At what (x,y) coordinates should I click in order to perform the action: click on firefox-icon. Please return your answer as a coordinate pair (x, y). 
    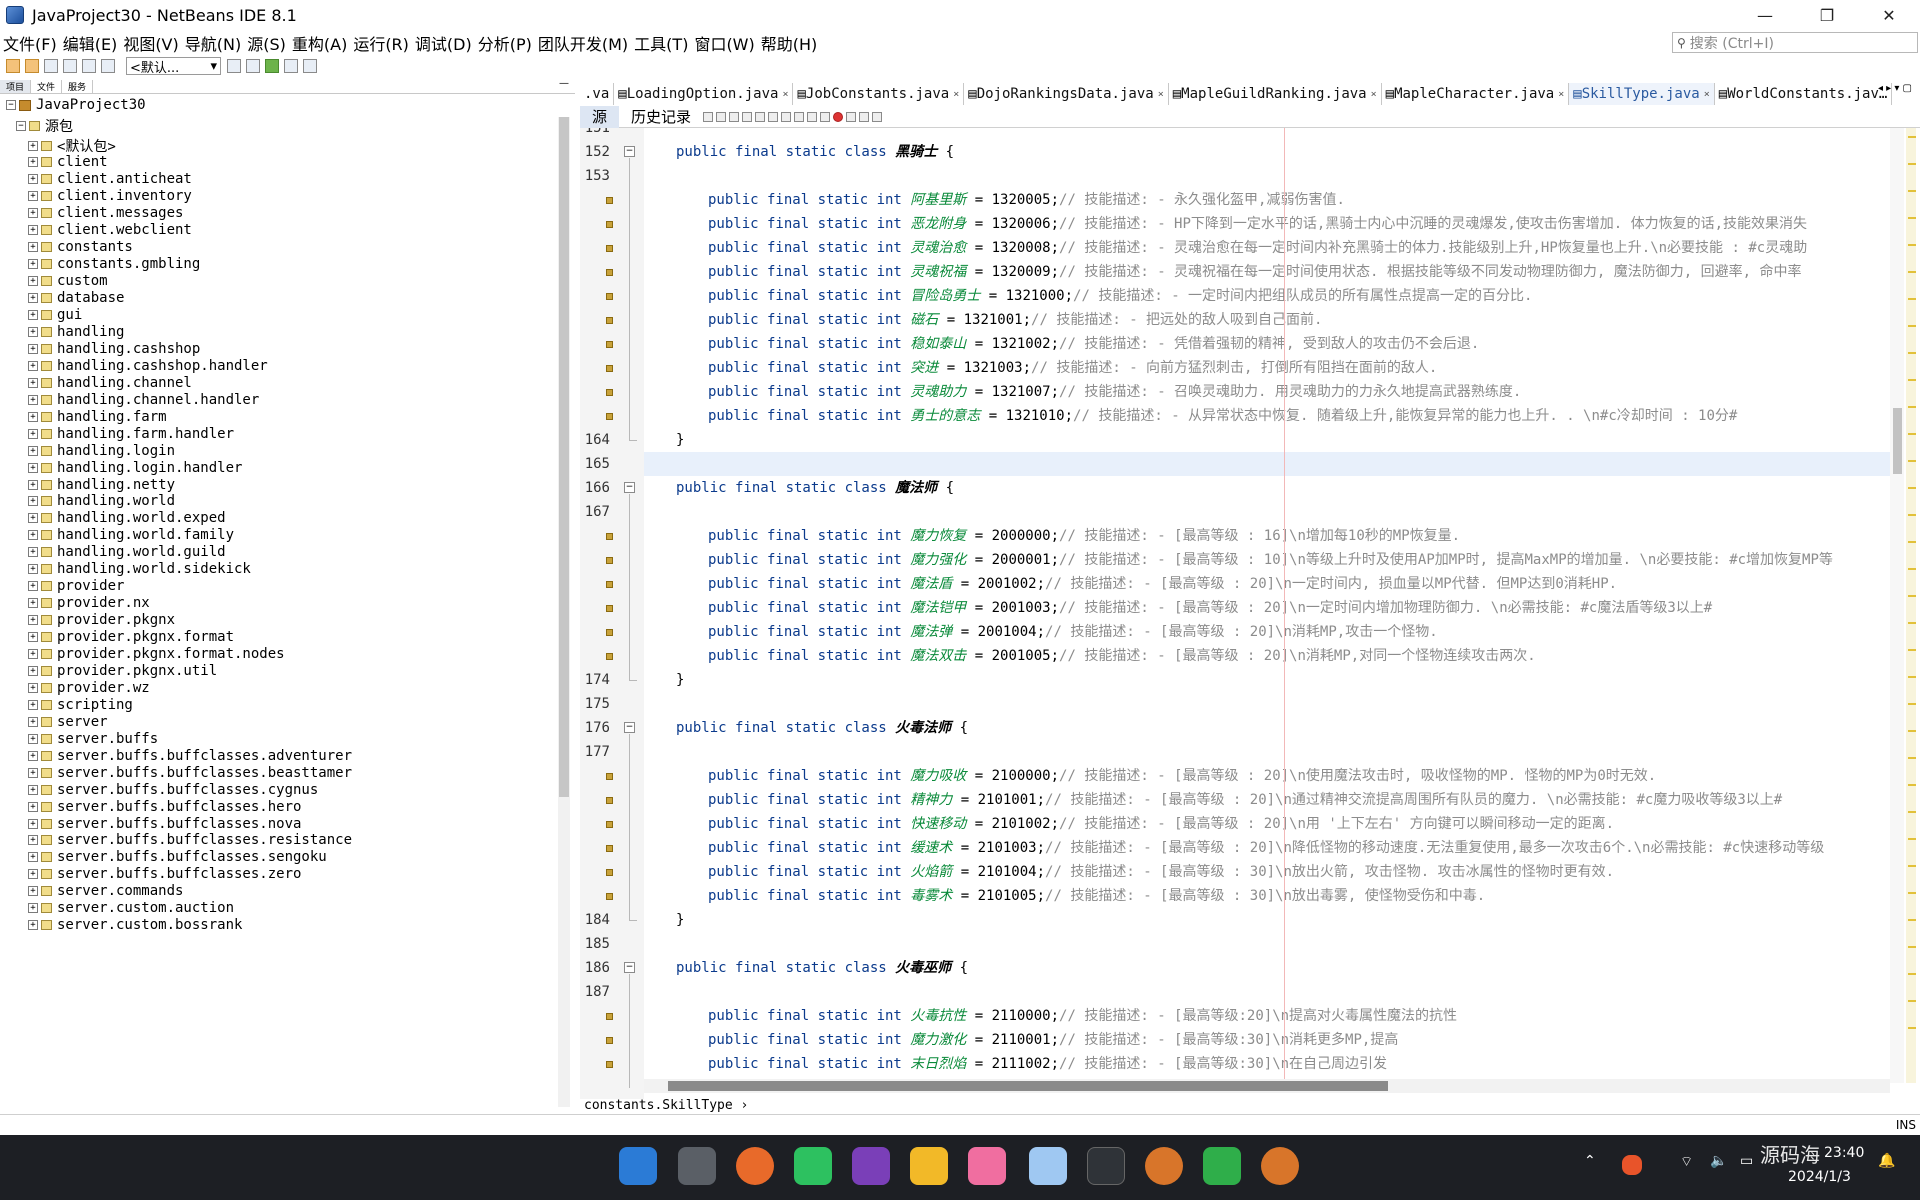
    Looking at the image, I should click on (755, 1166).